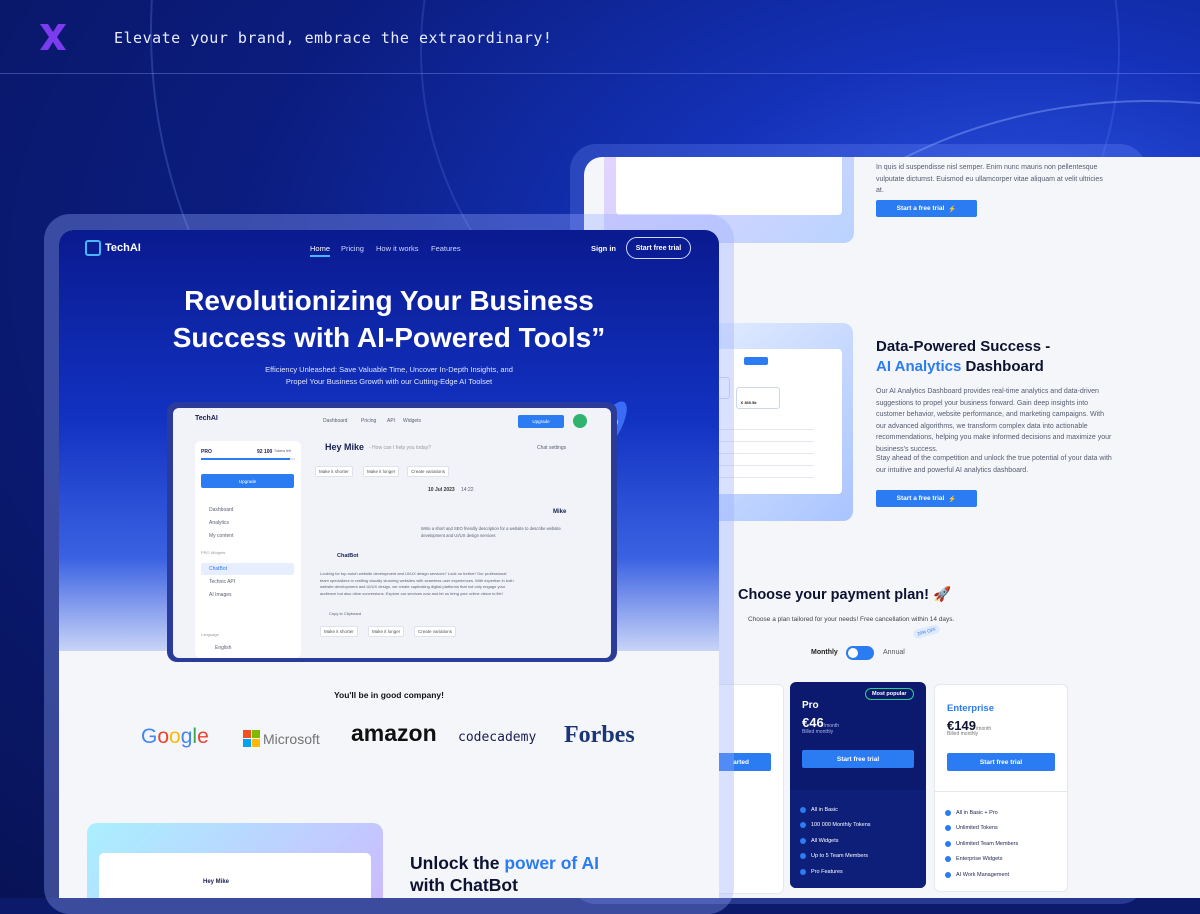 The height and width of the screenshot is (914, 1200). I want to click on plan-label: PRO, so click(206, 452).